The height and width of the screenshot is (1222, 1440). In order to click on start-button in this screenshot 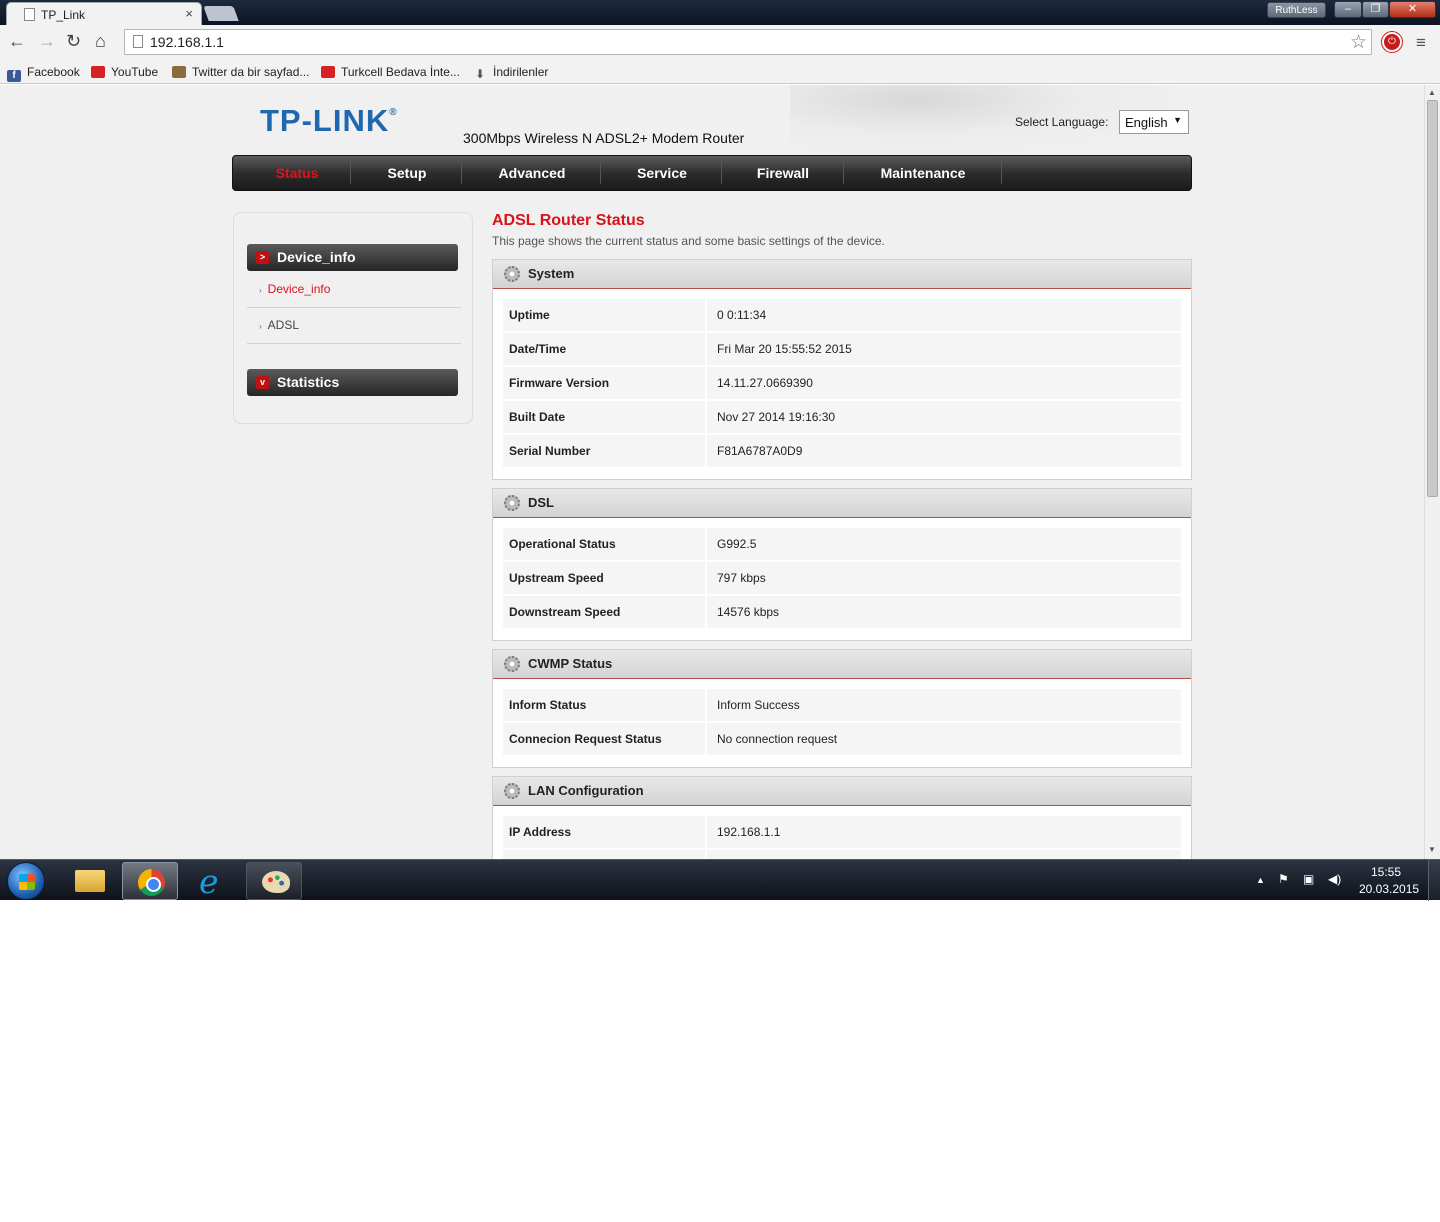, I will do `click(26, 881)`.